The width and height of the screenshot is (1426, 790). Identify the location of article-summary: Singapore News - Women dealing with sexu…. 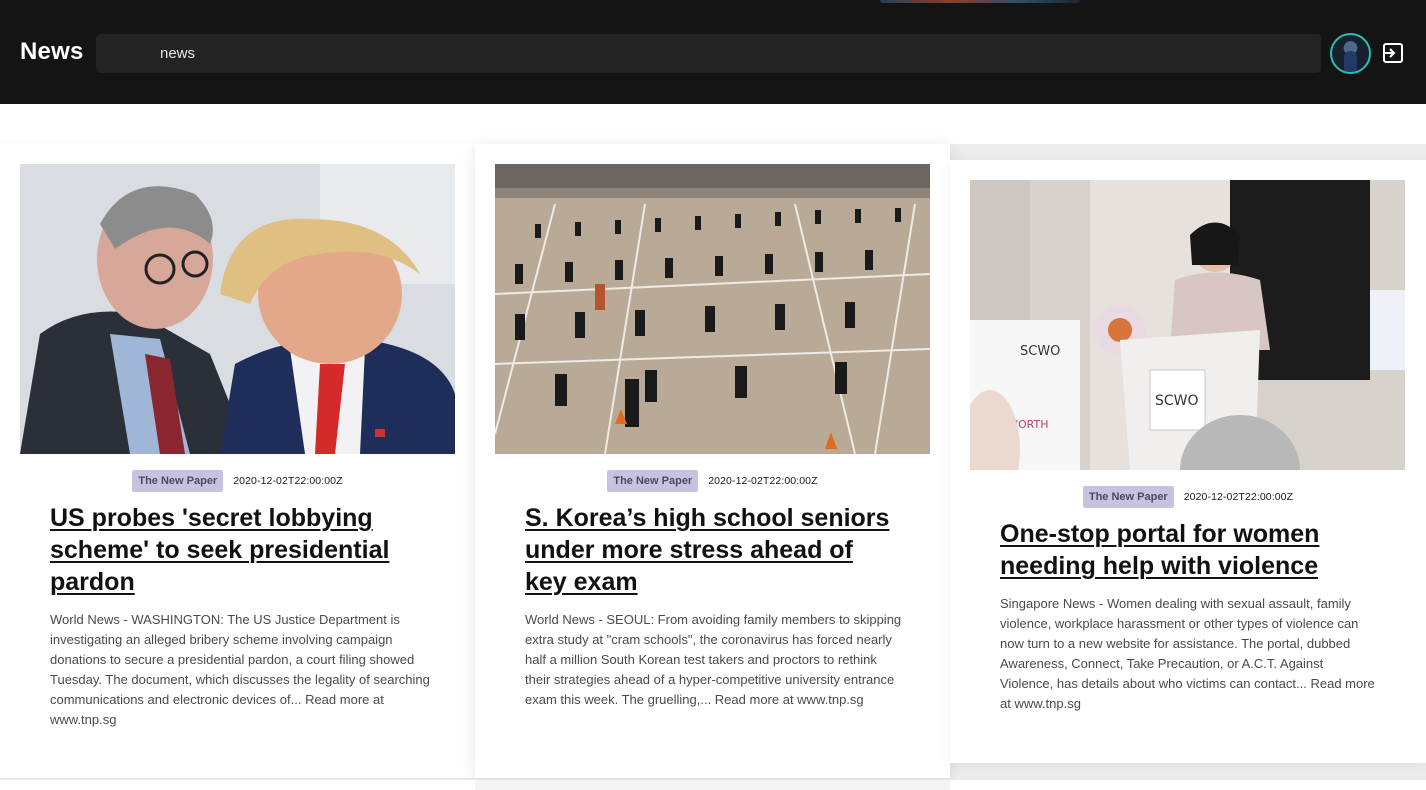
(1187, 653).